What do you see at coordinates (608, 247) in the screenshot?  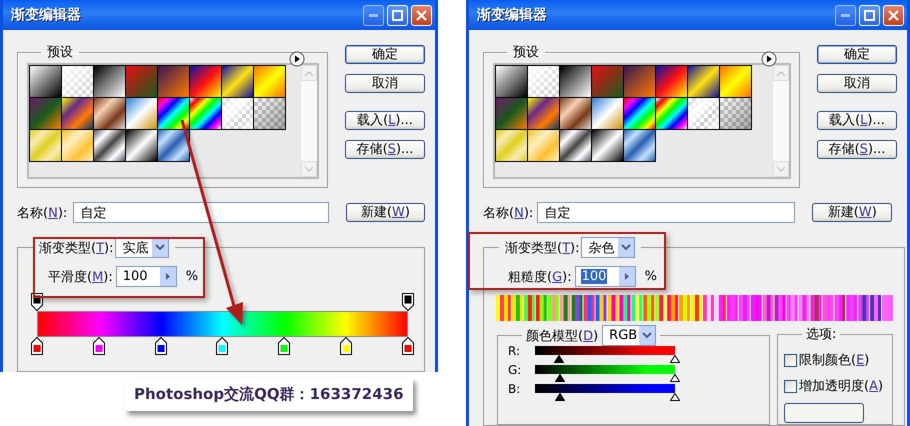 I see `type-dropdown: 杂色` at bounding box center [608, 247].